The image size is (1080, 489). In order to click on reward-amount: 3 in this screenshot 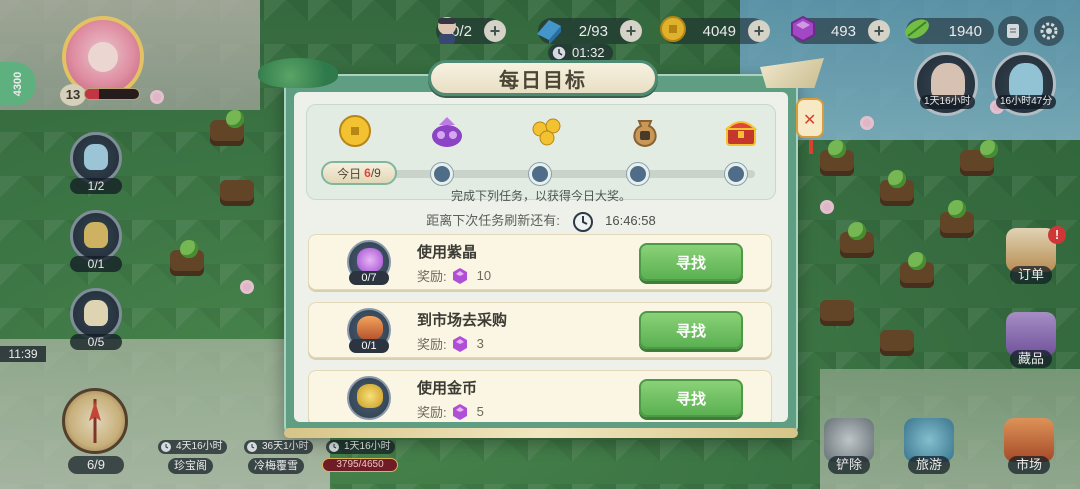, I will do `click(480, 343)`.